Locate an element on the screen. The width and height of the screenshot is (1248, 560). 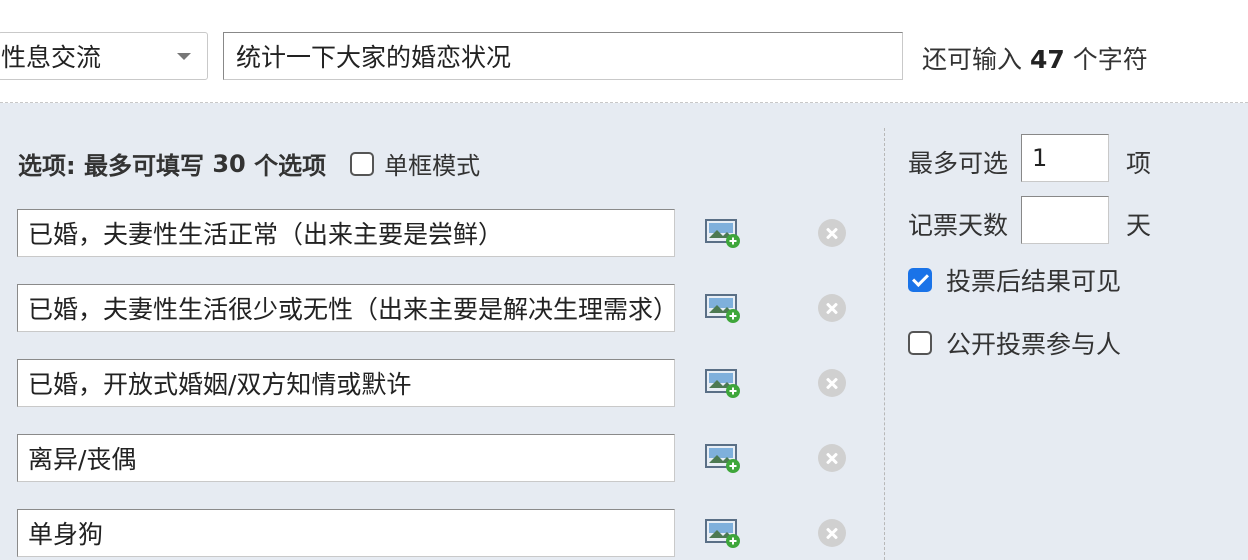
days-input is located at coordinates (1065, 220).